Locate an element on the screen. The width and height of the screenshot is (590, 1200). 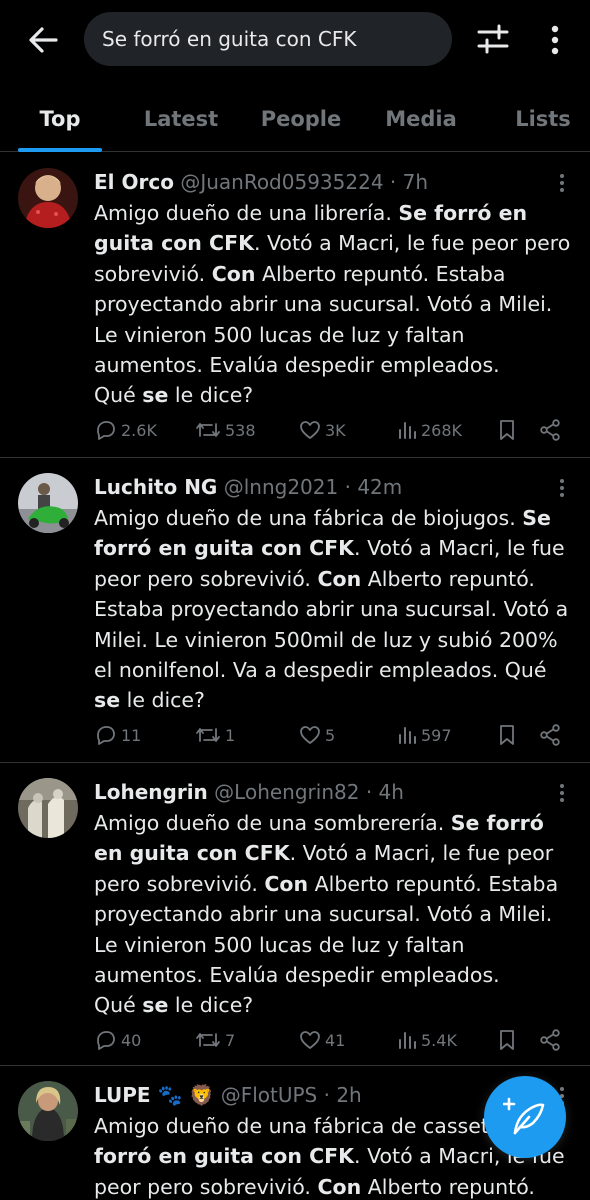
search-input is located at coordinates (272, 39).